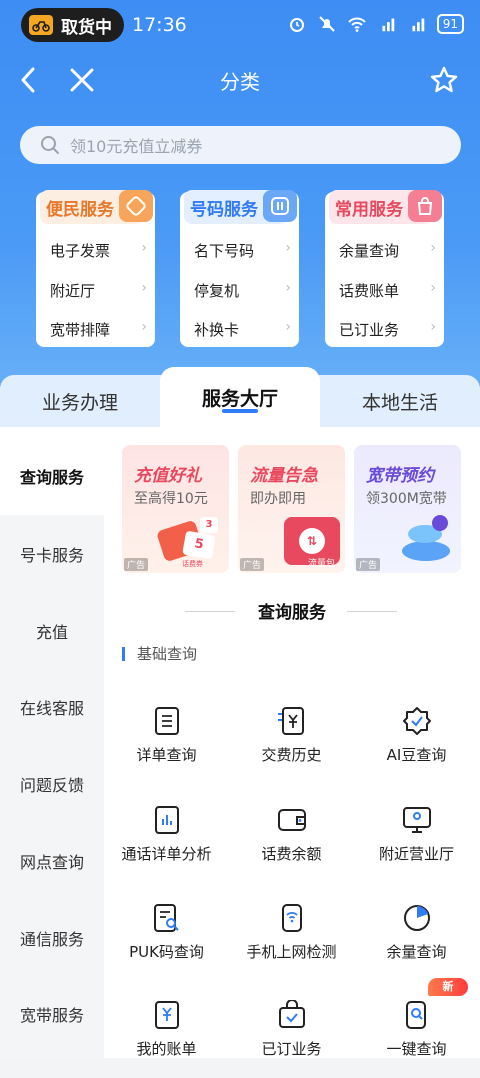 This screenshot has width=480, height=1078. I want to click on doc-search-icon, so click(167, 918).